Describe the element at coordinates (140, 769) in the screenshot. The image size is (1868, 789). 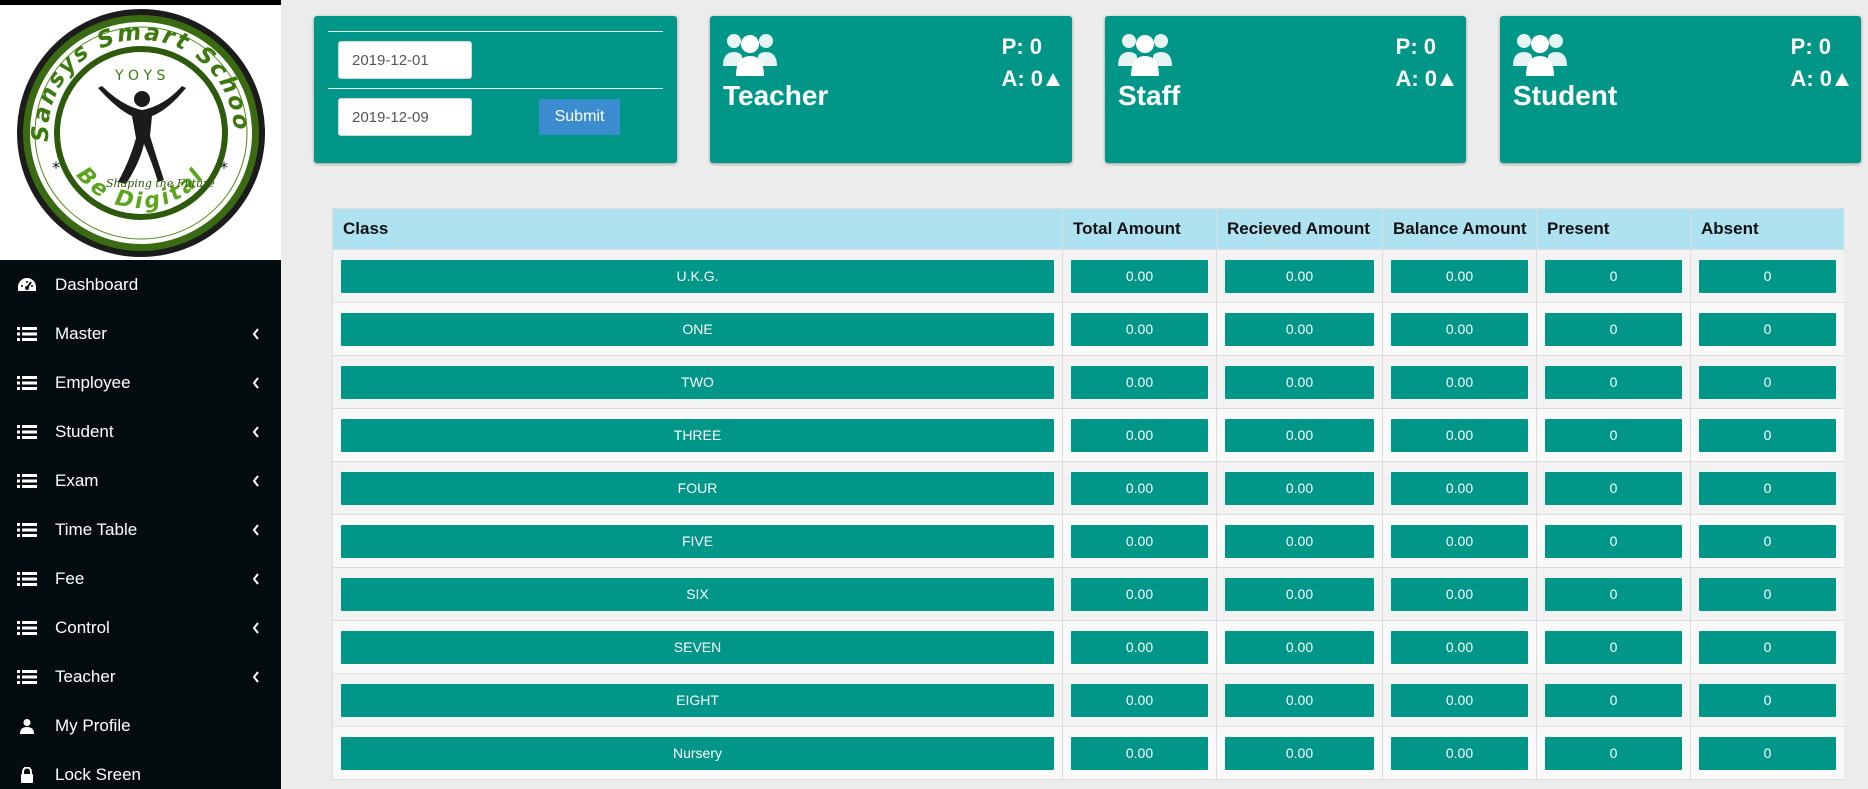
I see `sidebar-item-lock-screen: Lock Sreen` at that location.